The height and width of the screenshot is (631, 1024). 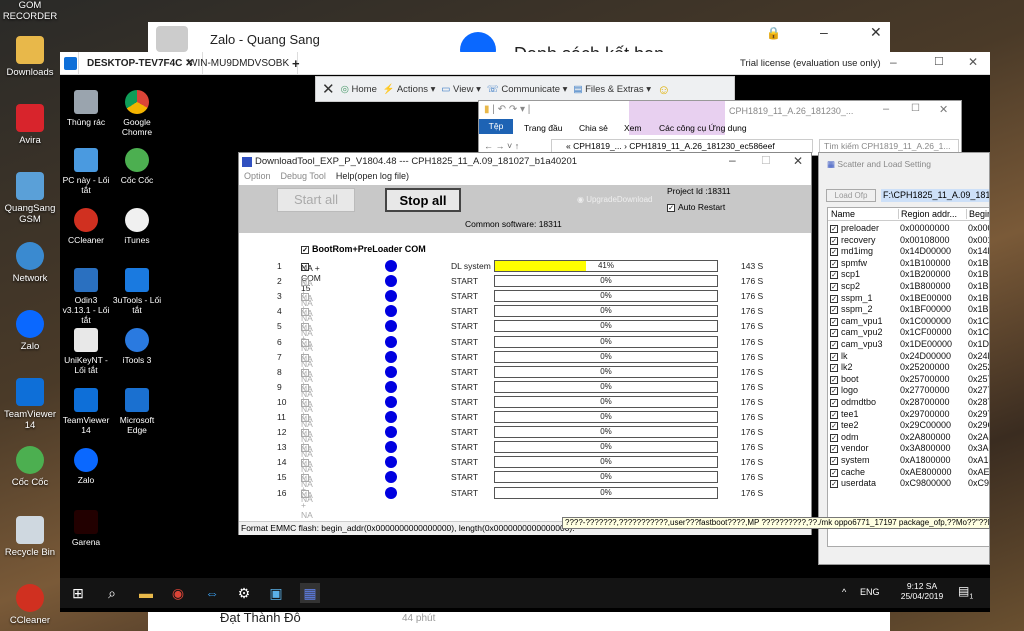 I want to click on start-icon: ⊞, so click(x=78, y=593).